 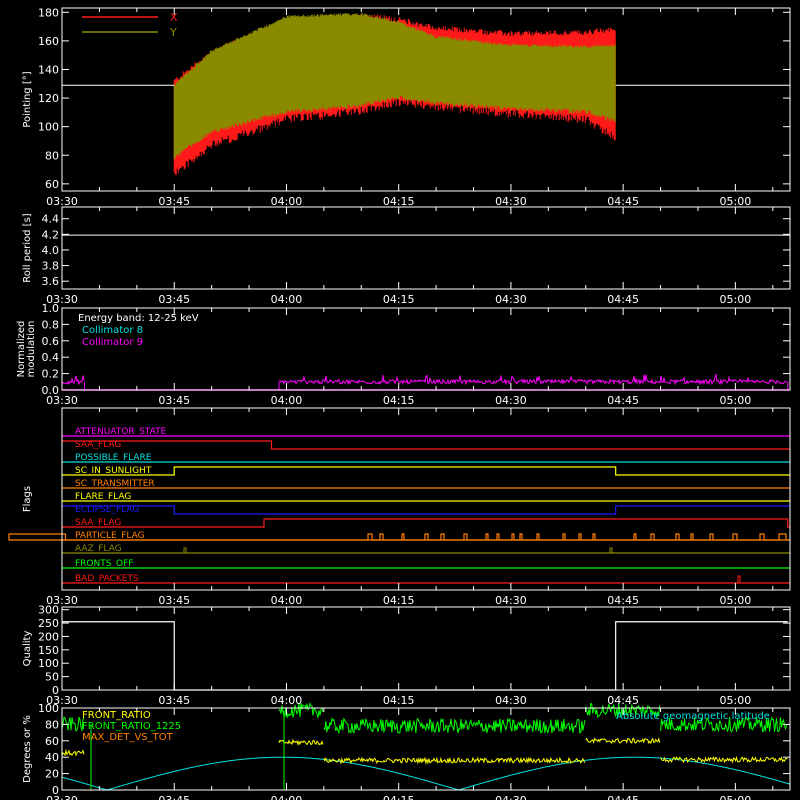 I want to click on flags-ylabel: Flags, so click(x=27, y=499).